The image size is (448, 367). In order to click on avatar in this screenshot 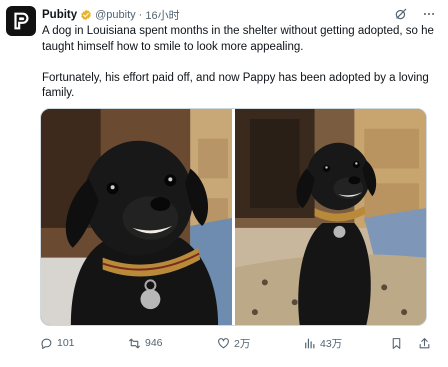, I will do `click(21, 21)`.